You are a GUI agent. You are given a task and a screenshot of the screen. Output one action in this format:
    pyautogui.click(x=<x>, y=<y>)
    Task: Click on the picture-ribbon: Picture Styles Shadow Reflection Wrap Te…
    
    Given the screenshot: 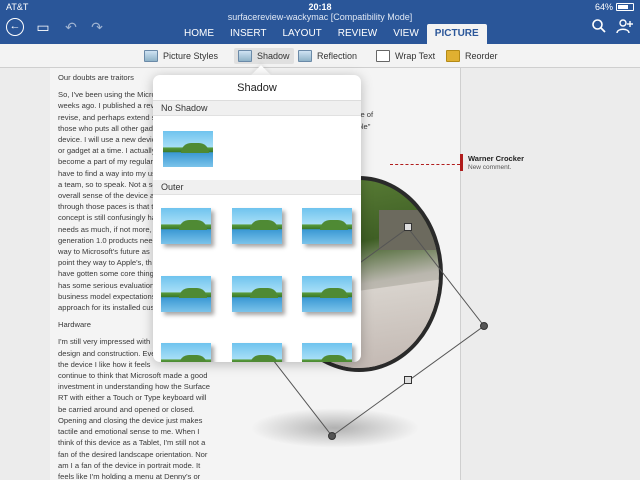 What is the action you would take?
    pyautogui.click(x=320, y=56)
    